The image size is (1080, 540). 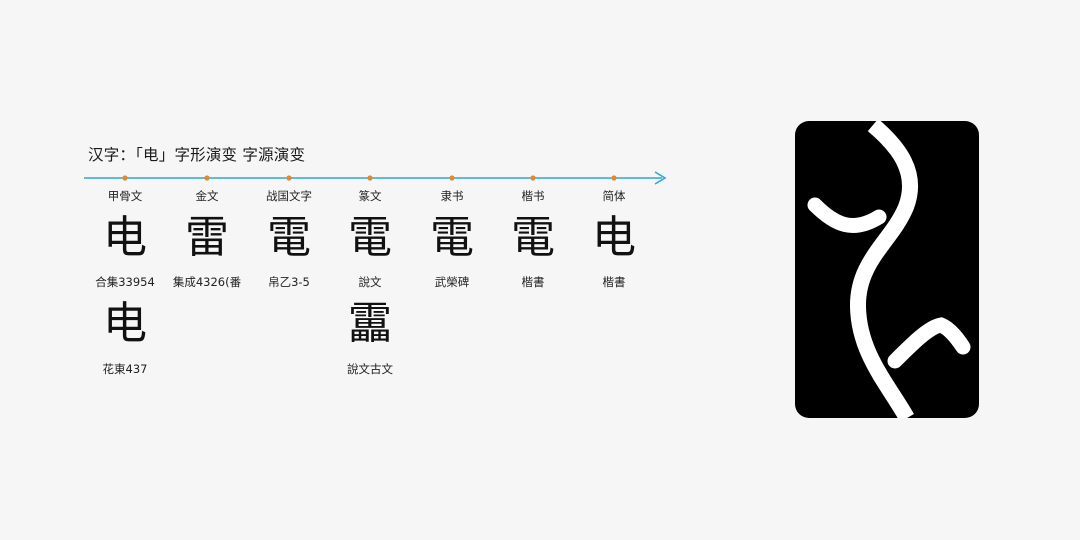 I want to click on stage-source-label: 合集33954, so click(x=125, y=282).